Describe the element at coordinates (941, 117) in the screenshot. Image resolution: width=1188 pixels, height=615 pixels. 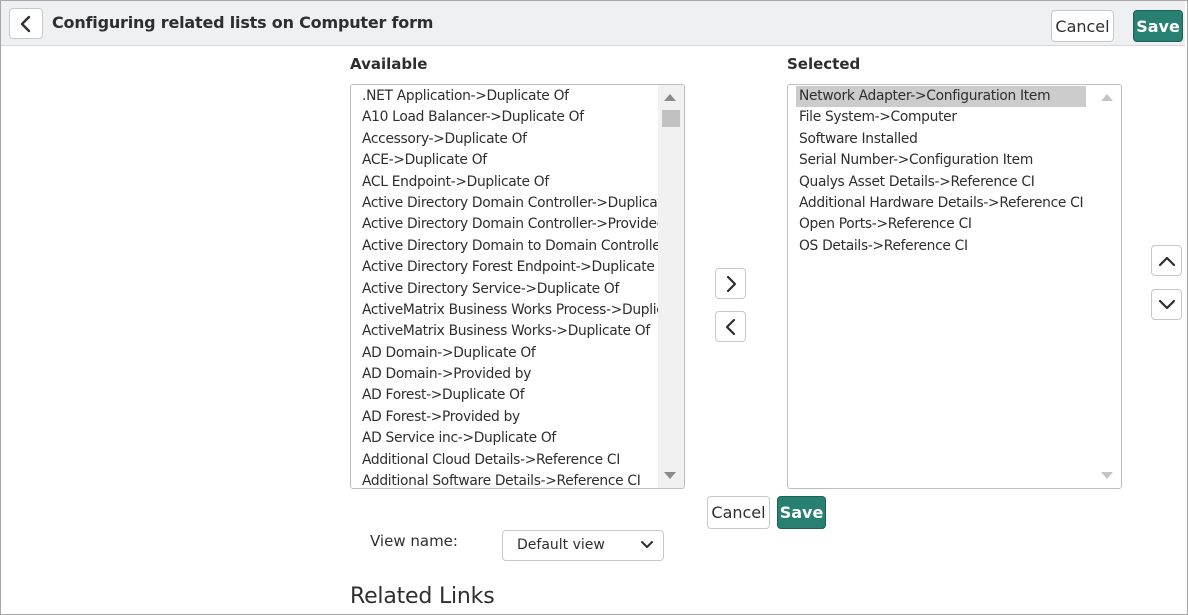
I see `list-item: File System->Computer` at that location.